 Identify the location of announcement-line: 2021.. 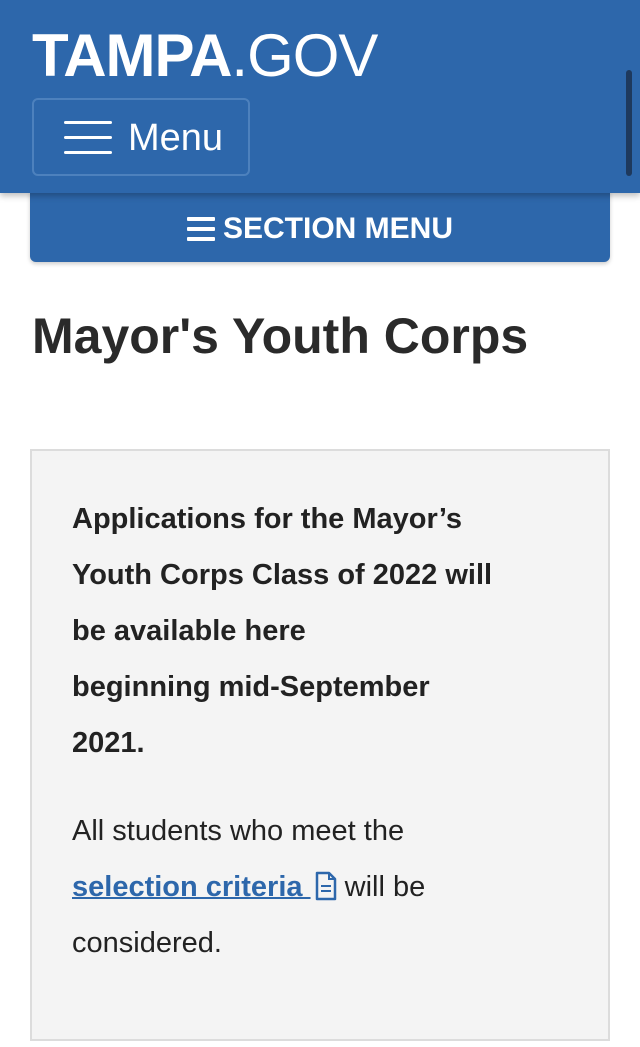
(108, 743).